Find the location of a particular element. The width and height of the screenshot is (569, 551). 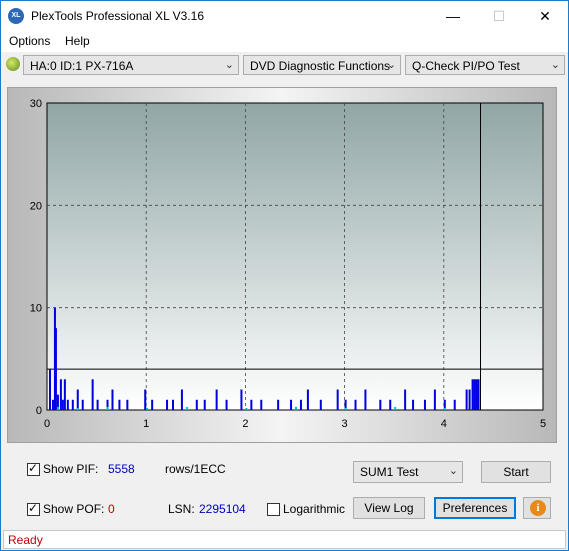

app-icon: XL is located at coordinates (16, 16).